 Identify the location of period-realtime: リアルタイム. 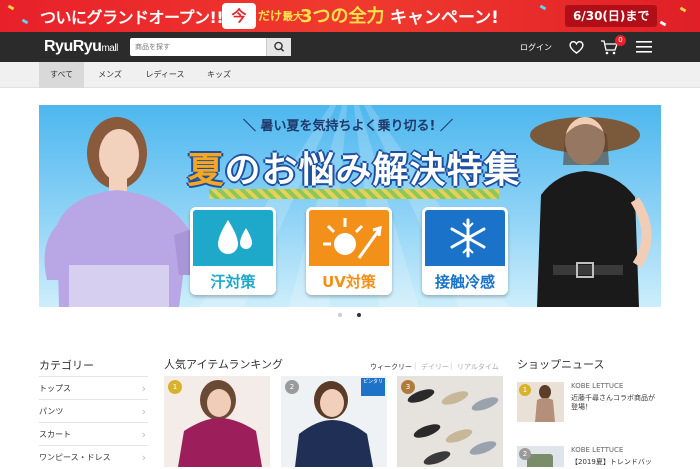
(478, 367).